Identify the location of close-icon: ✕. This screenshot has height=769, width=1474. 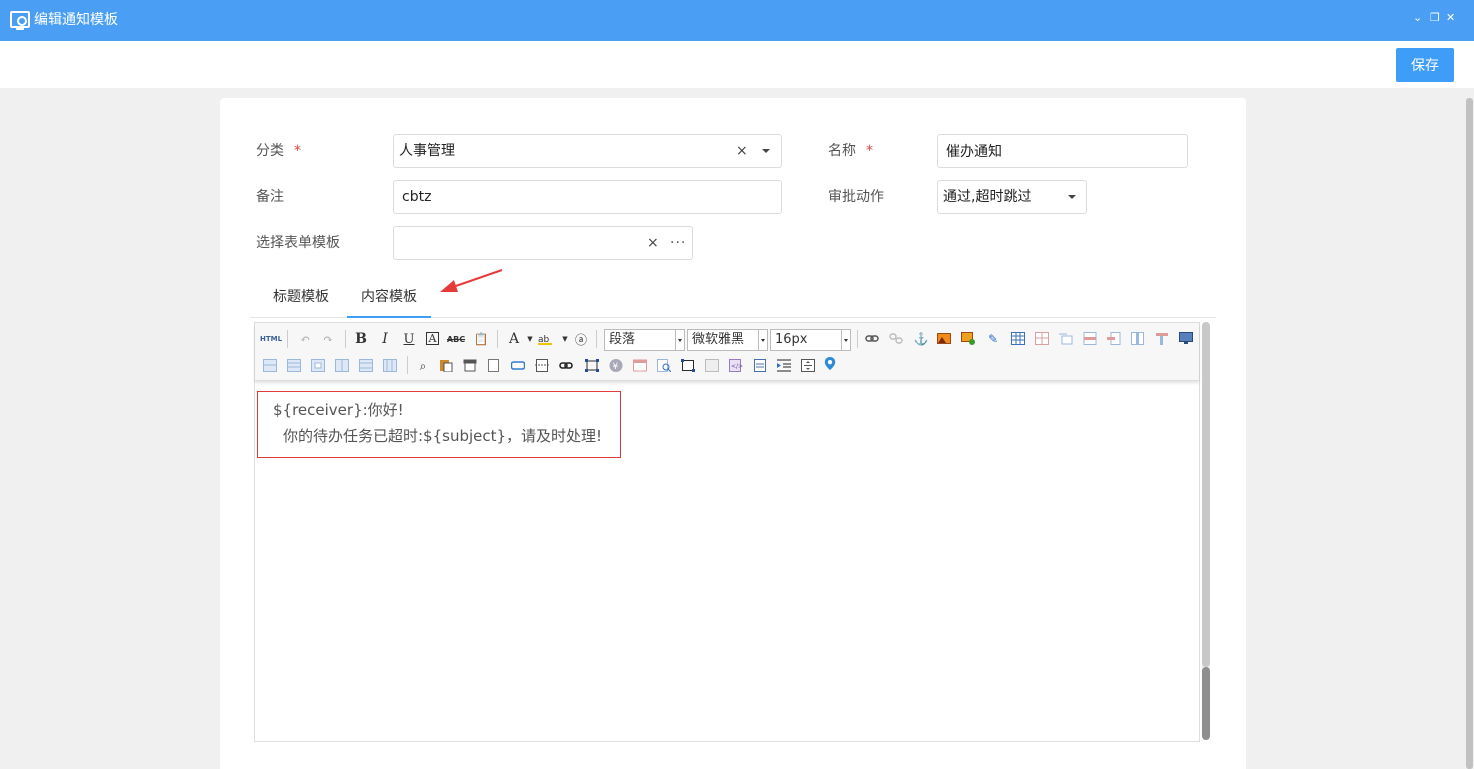
(1450, 18).